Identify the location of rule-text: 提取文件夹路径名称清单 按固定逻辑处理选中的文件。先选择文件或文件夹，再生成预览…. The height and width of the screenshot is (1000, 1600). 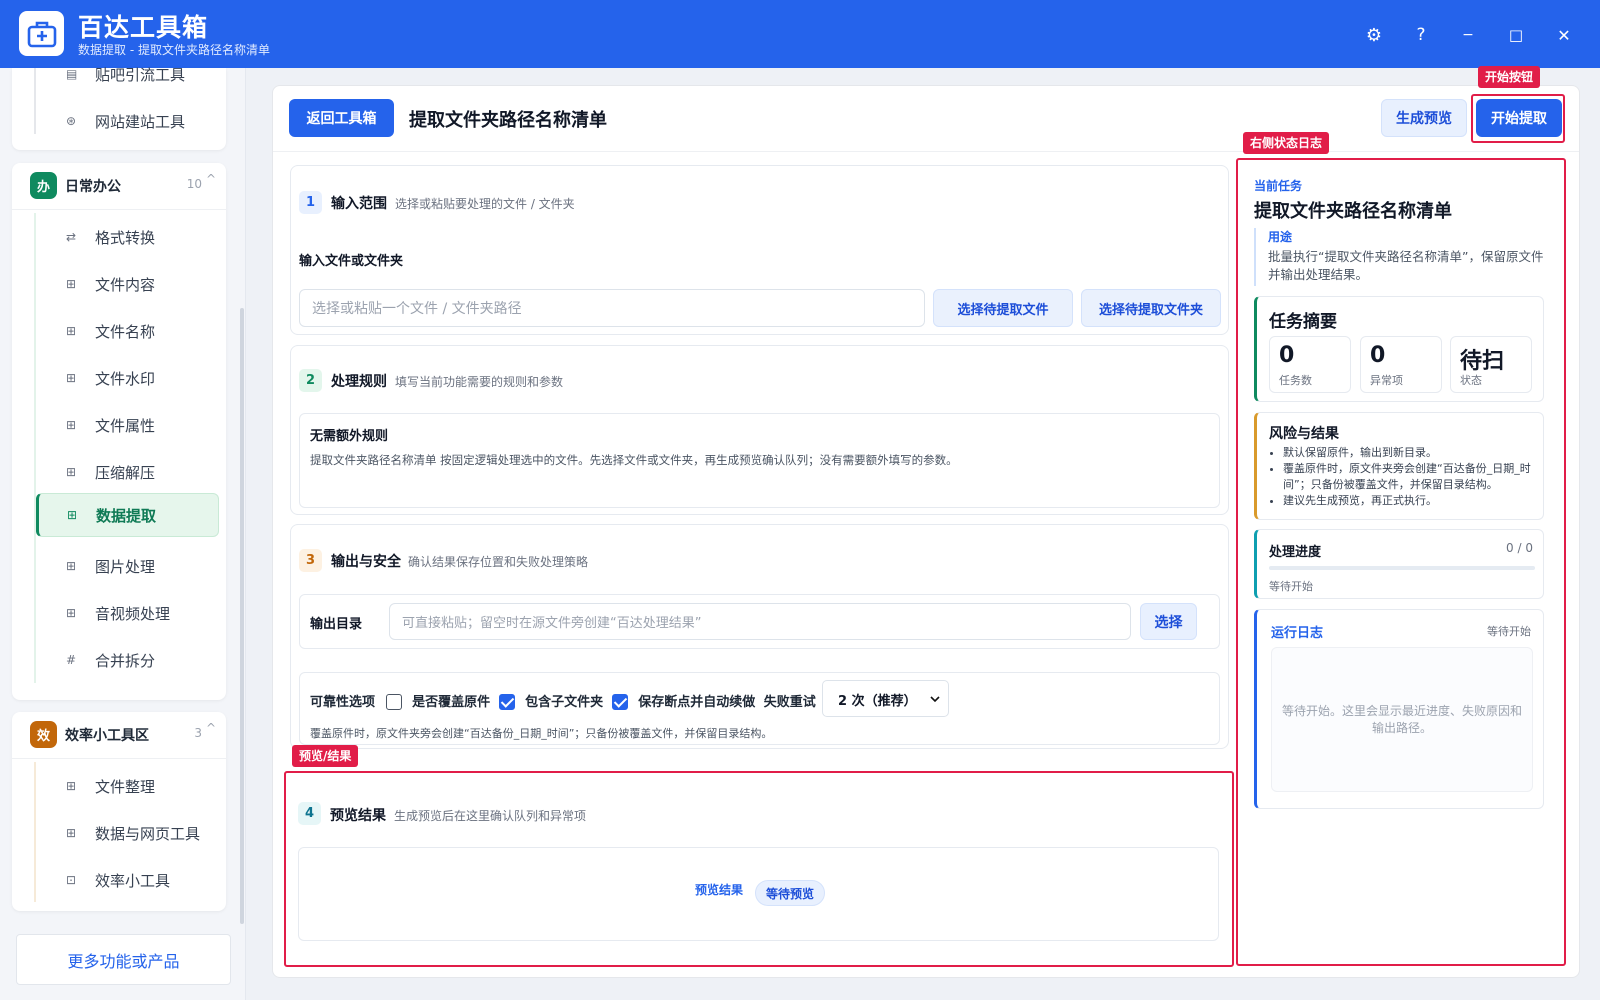
(634, 460).